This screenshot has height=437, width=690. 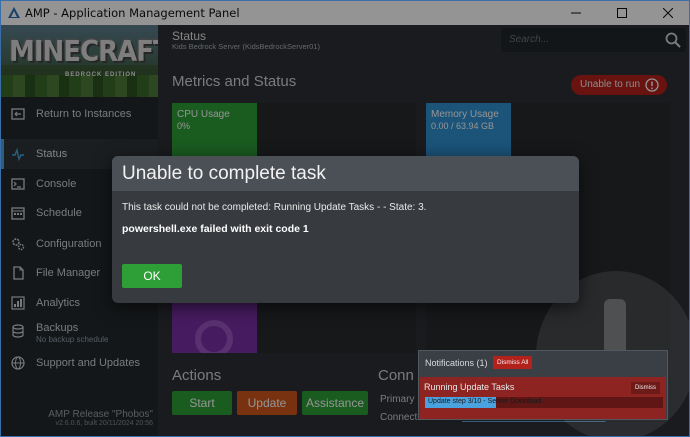 What do you see at coordinates (544, 402) in the screenshot?
I see `update-progress-bar: Update step 3/10 - Server Download` at bounding box center [544, 402].